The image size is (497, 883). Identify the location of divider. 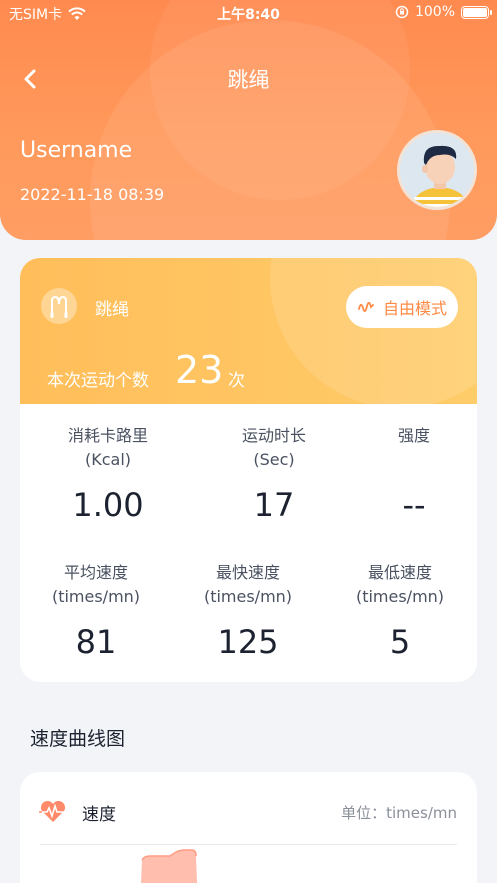
(248, 844).